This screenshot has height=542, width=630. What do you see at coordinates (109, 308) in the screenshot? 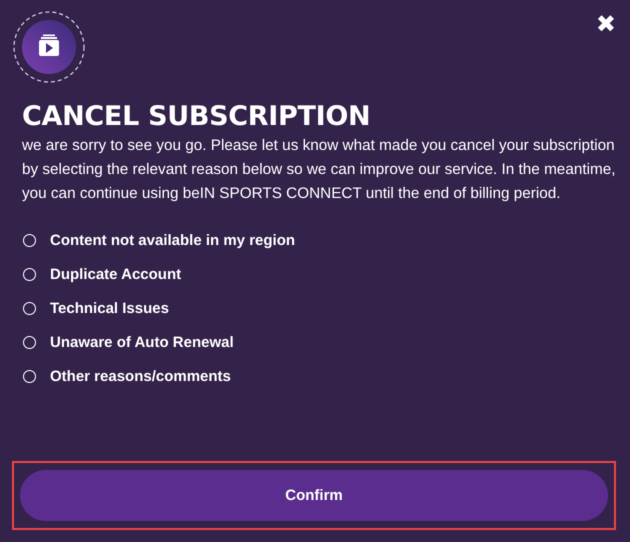
I see `reason-label: Technical Issues` at bounding box center [109, 308].